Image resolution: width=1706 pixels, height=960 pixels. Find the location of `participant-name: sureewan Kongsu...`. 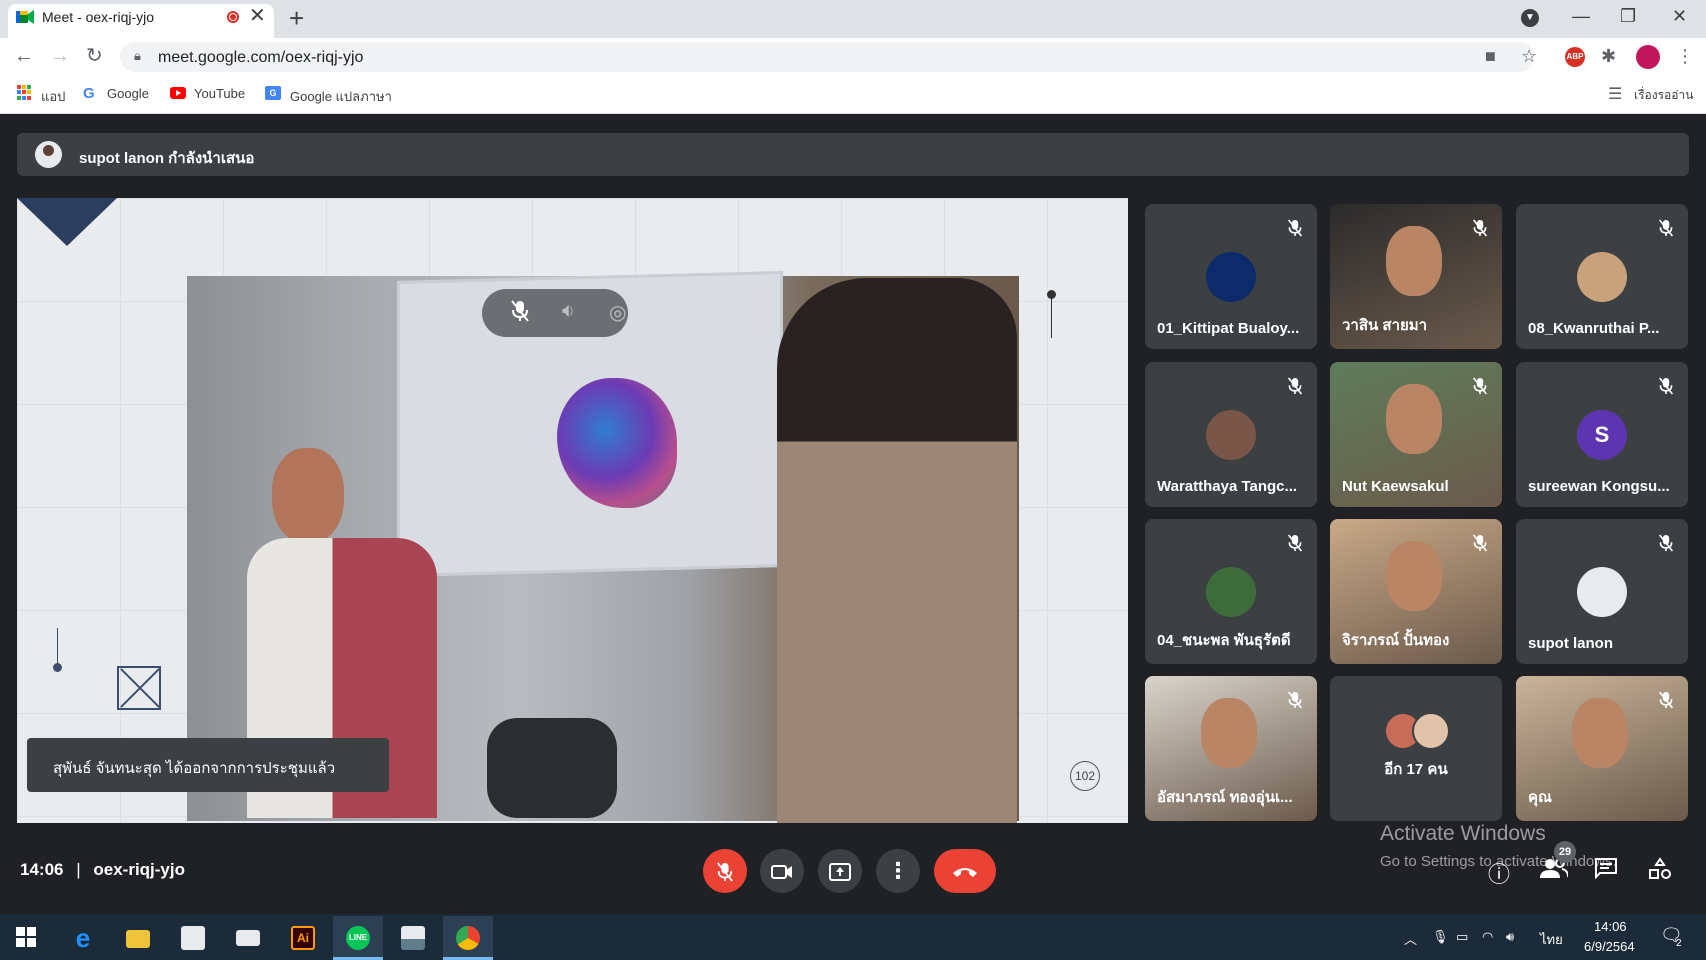

participant-name: sureewan Kongsu... is located at coordinates (1599, 486).